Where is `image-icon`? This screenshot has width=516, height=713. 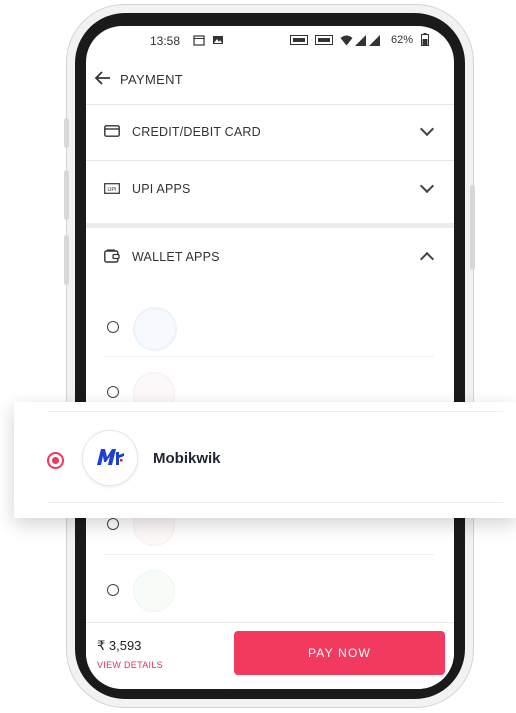 image-icon is located at coordinates (218, 40).